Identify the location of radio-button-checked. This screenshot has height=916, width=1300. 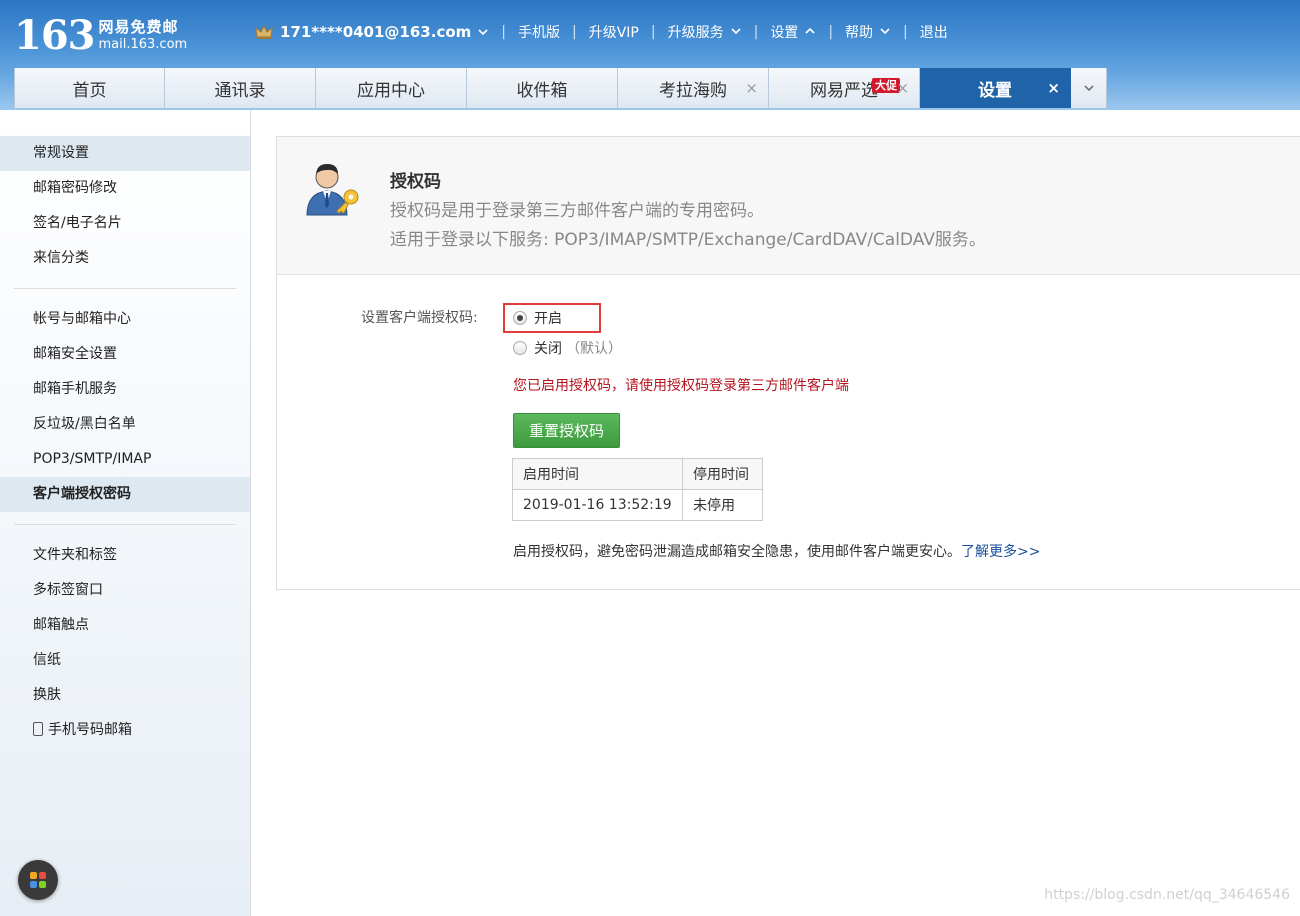
(520, 318).